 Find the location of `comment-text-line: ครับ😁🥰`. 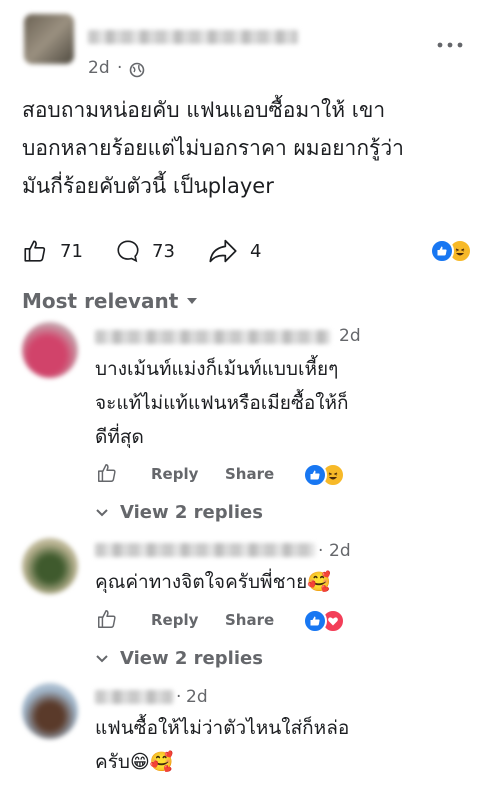

comment-text-line: ครับ😁🥰 is located at coordinates (134, 762).